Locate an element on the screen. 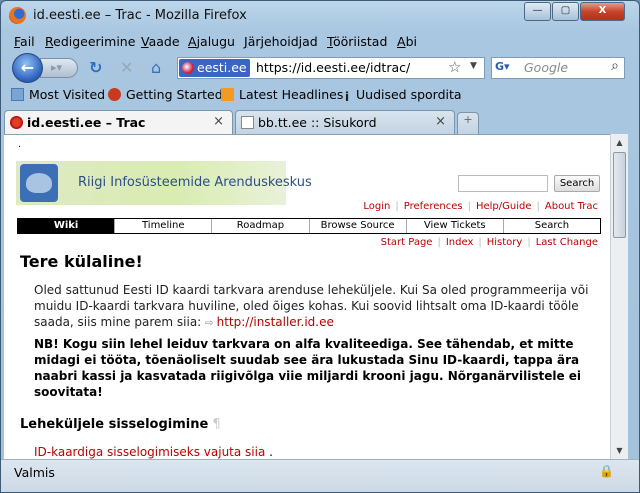  history-link: History is located at coordinates (505, 242).